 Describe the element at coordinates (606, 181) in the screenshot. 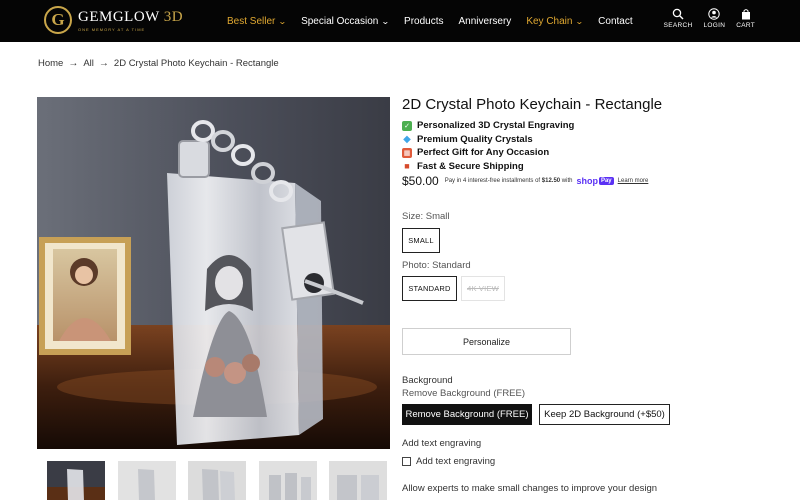

I see `shop-pay-box: Pay` at that location.